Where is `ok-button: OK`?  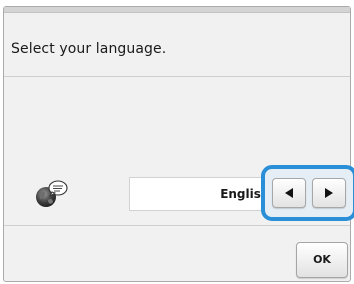 ok-button: OK is located at coordinates (322, 260).